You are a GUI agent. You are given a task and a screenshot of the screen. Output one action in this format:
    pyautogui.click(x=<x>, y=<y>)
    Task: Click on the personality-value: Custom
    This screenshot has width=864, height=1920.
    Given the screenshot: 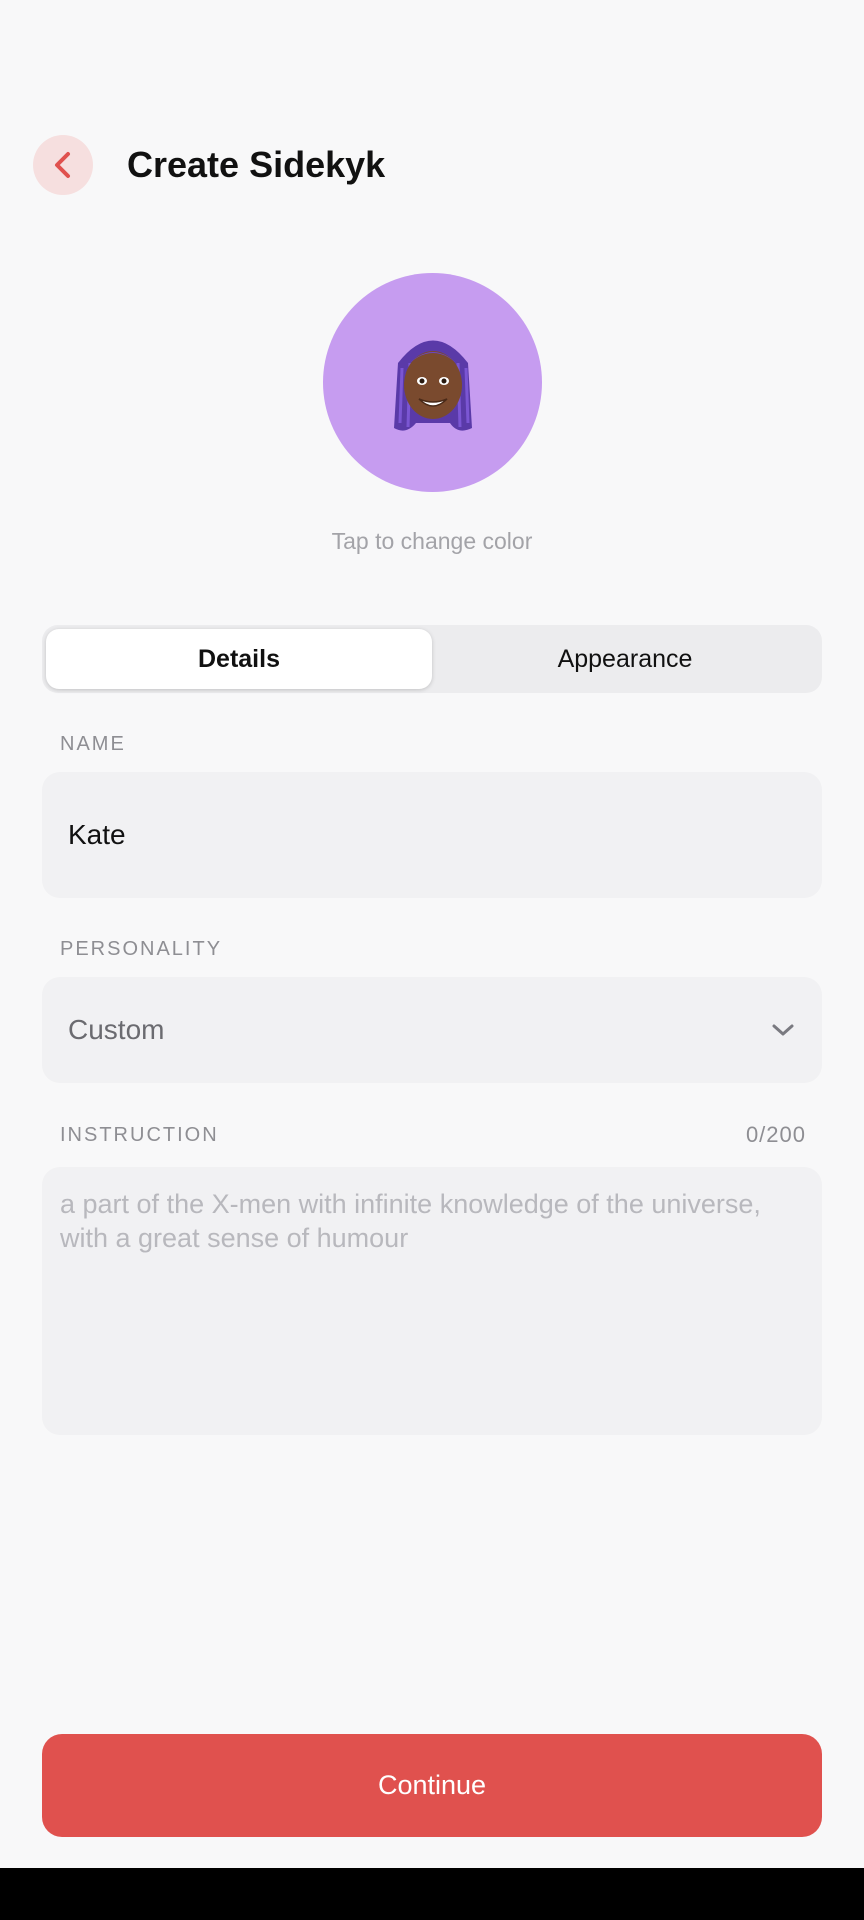 What is the action you would take?
    pyautogui.click(x=116, y=1029)
    